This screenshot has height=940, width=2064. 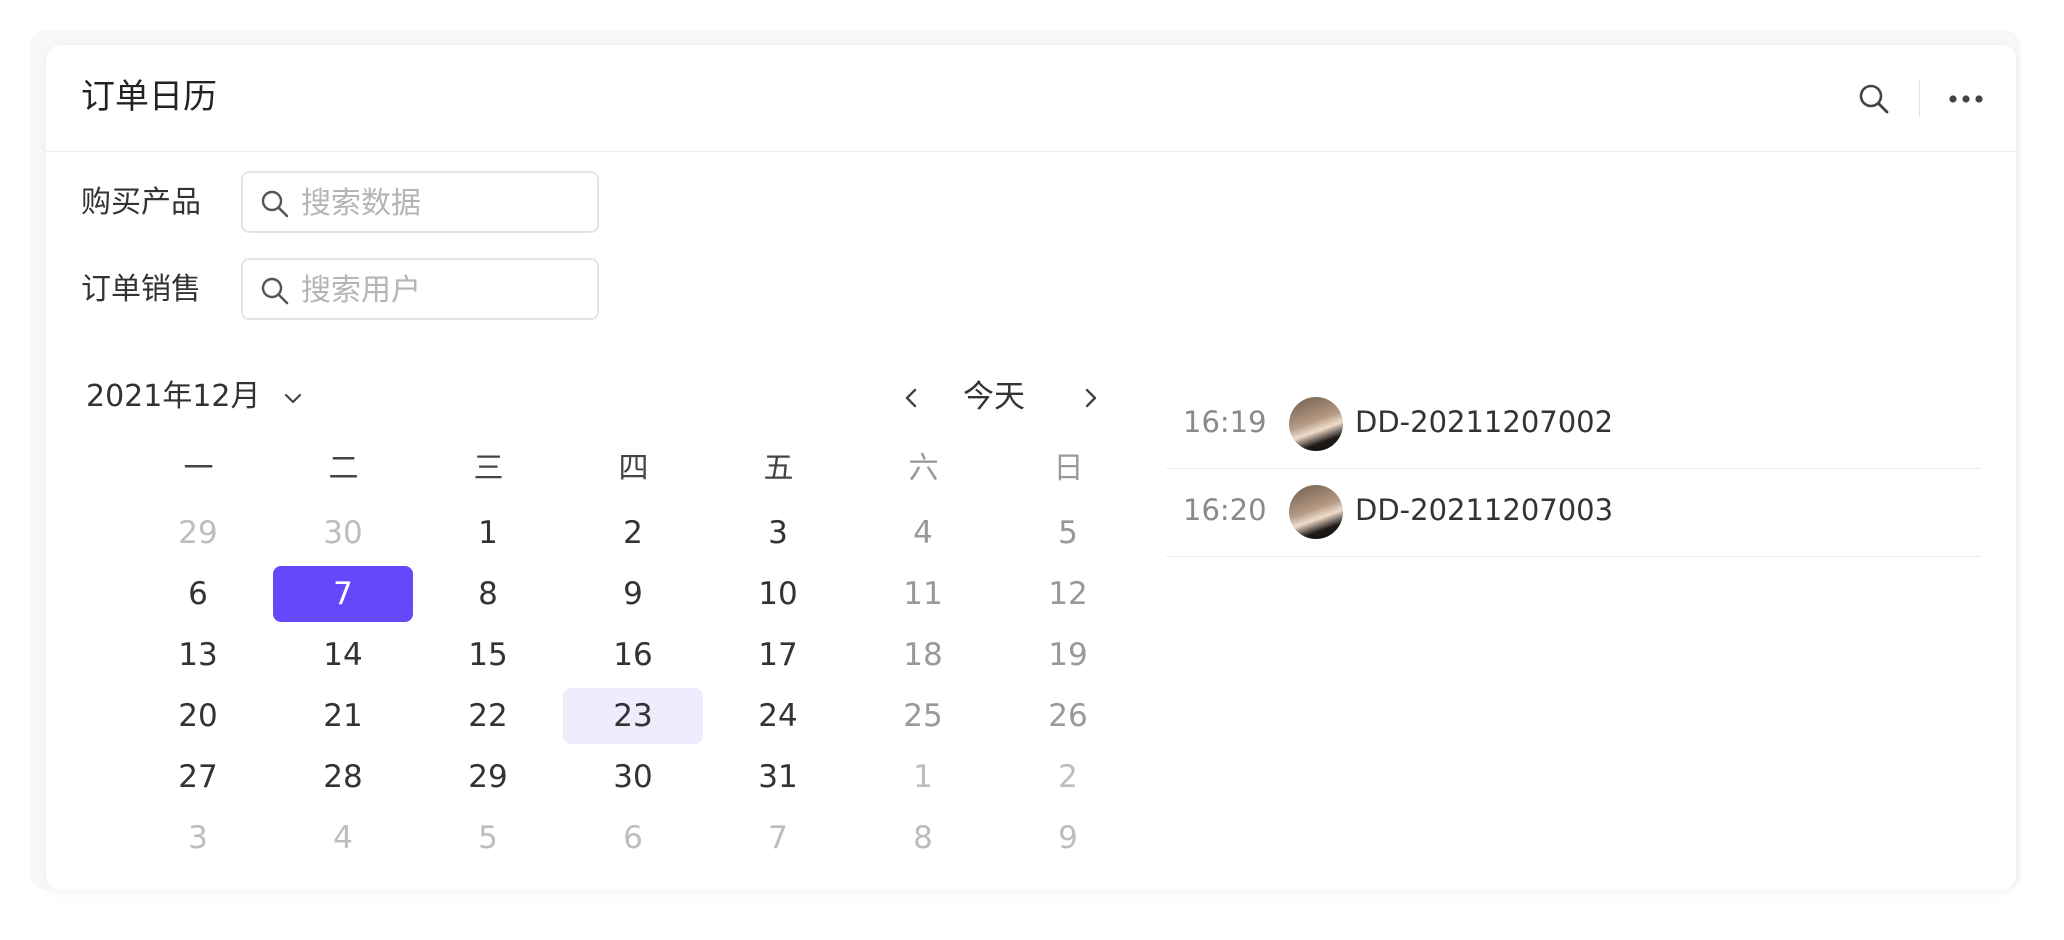 I want to click on more-horizontal-icon, so click(x=1966, y=99).